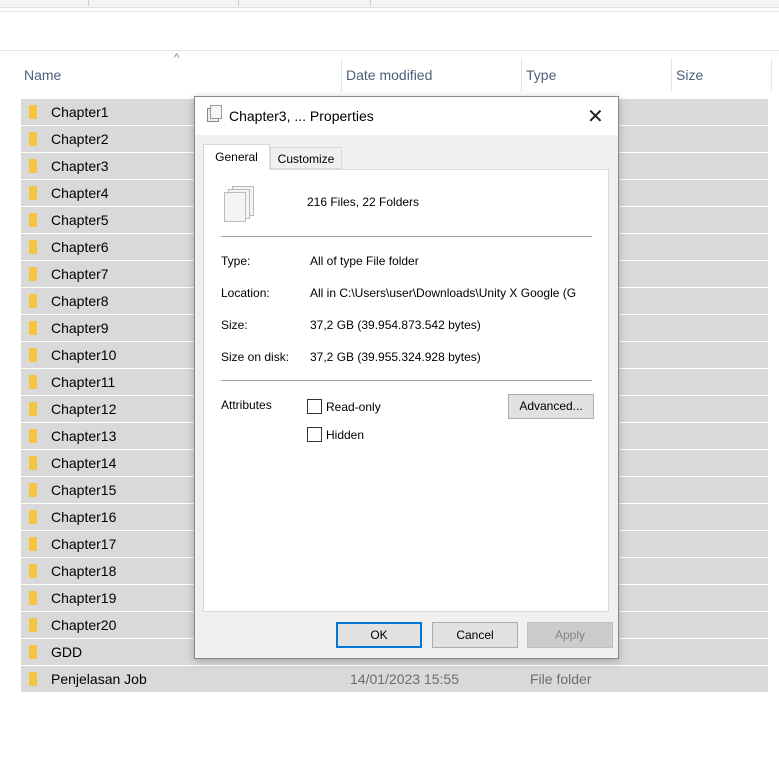 This screenshot has width=779, height=779. What do you see at coordinates (595, 116) in the screenshot?
I see `close-icon: ✕` at bounding box center [595, 116].